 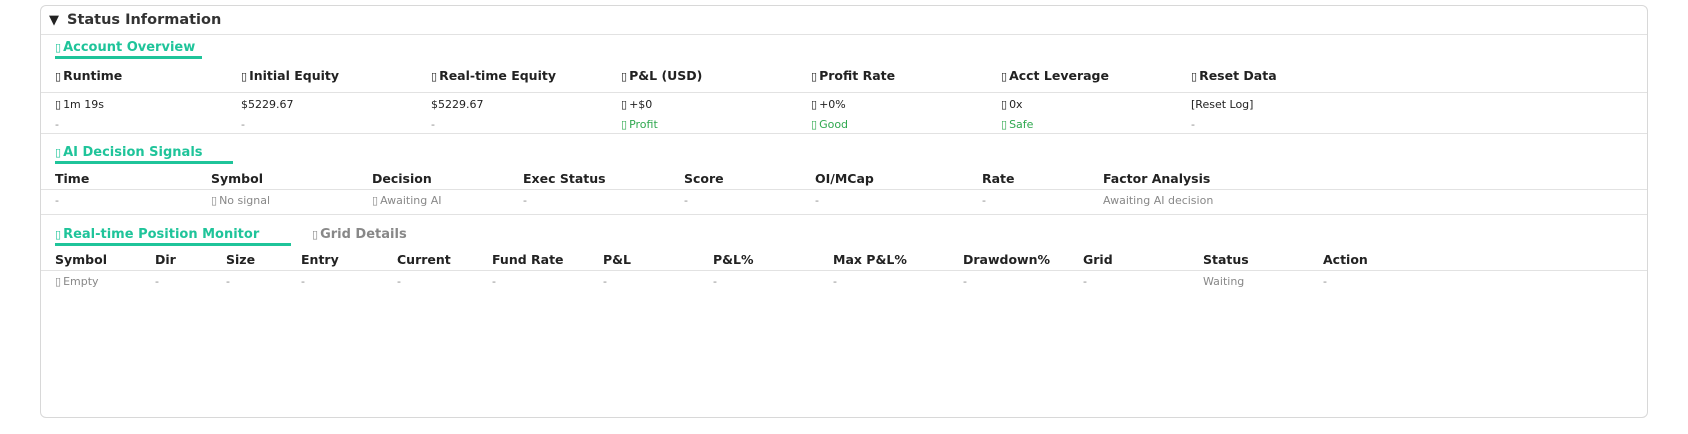 What do you see at coordinates (528, 259) in the screenshot?
I see `header-fund-rate: Fund Rate` at bounding box center [528, 259].